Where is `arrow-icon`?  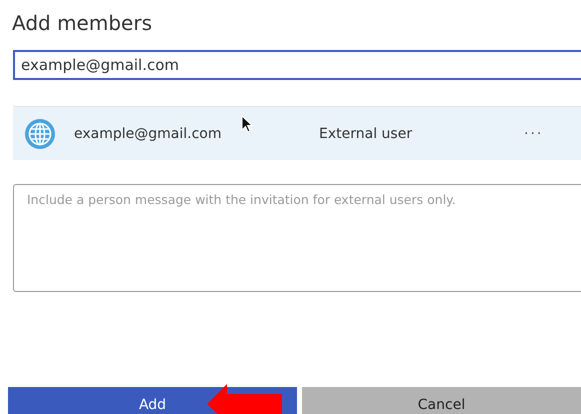 arrow-icon is located at coordinates (244, 399).